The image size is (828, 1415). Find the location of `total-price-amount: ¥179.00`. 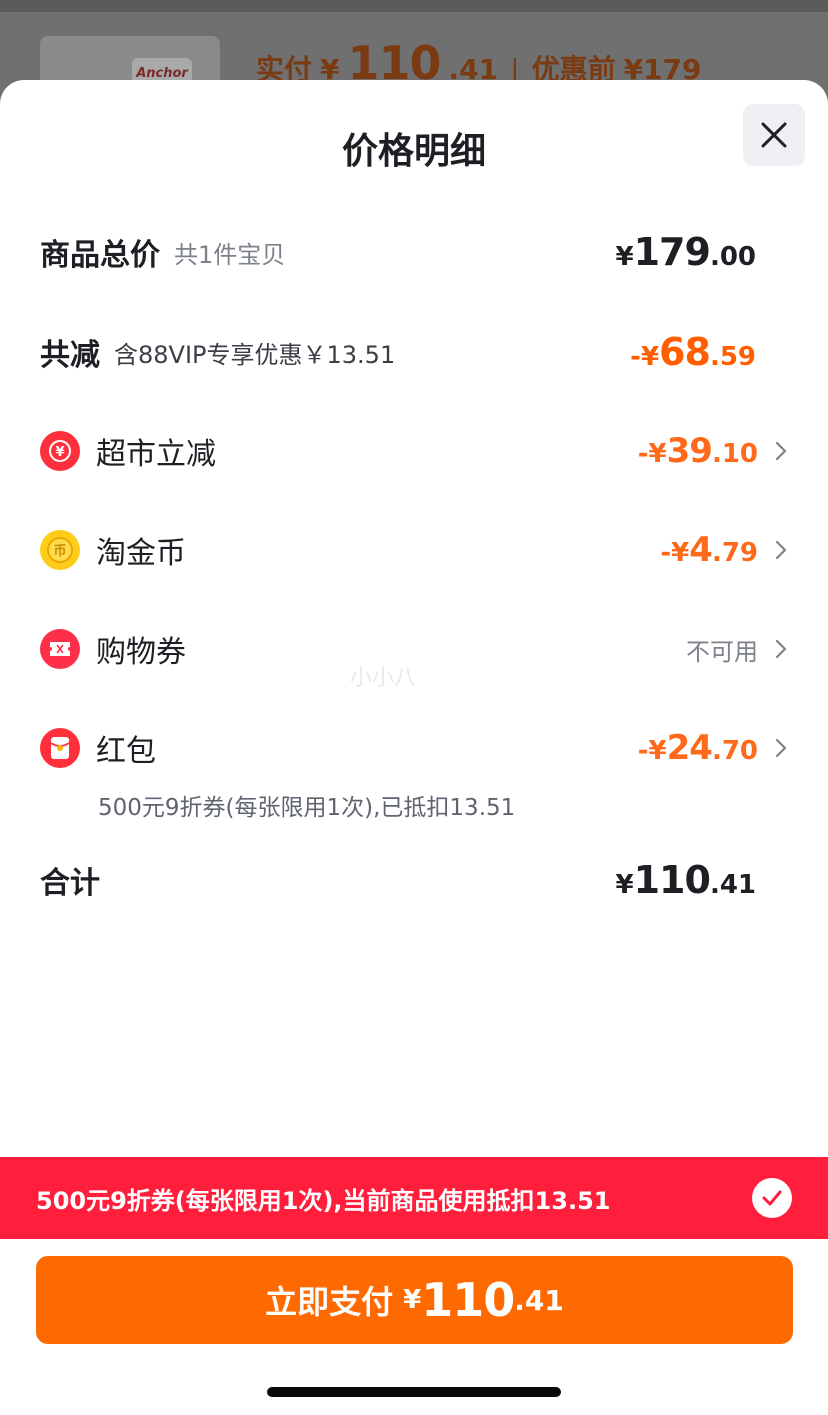

total-price-amount: ¥179.00 is located at coordinates (686, 252).